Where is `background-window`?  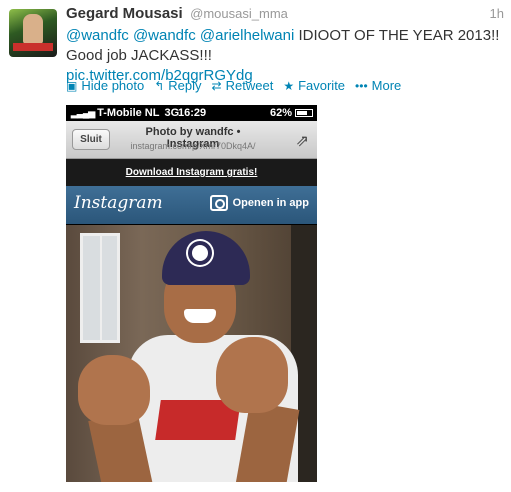
background-window is located at coordinates (100, 288).